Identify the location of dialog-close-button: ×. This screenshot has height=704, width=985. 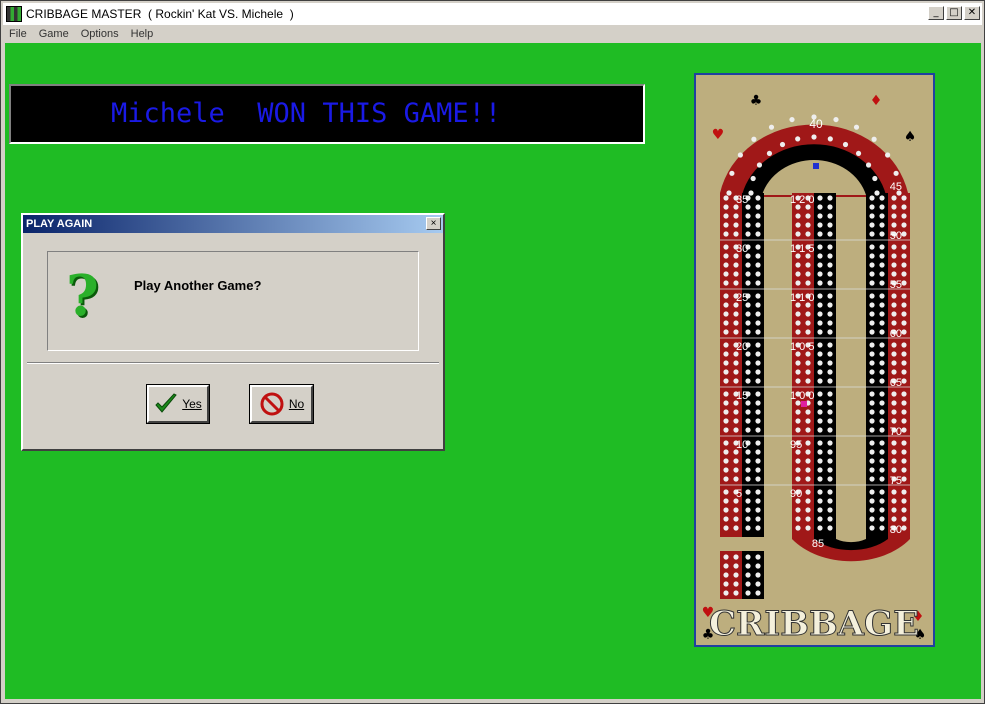
(433, 223).